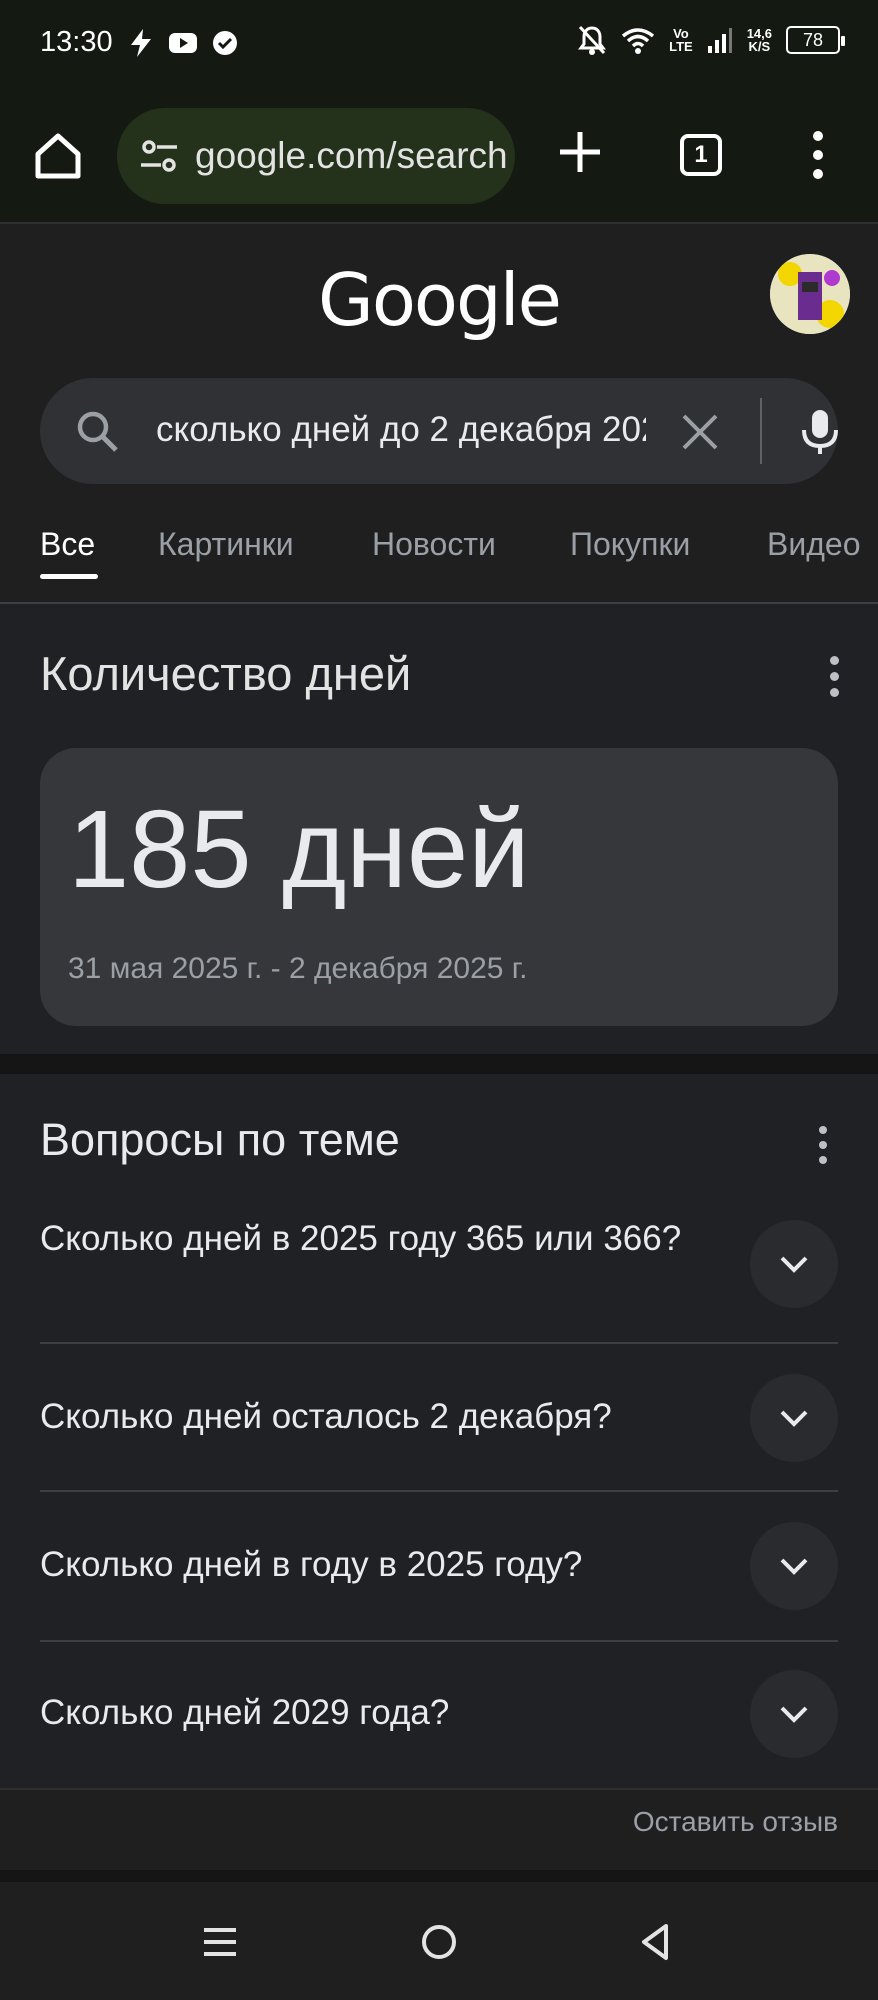 The height and width of the screenshot is (2000, 878). What do you see at coordinates (701, 155) in the screenshot?
I see `tab-switcher-button: 1` at bounding box center [701, 155].